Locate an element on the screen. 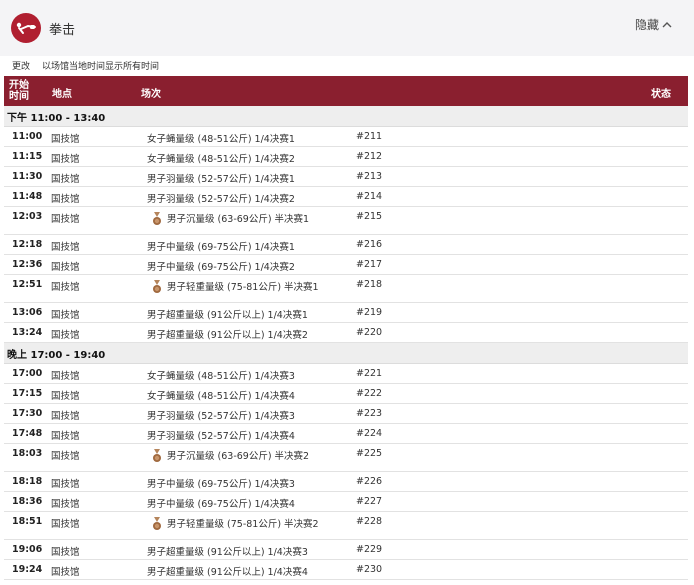 This screenshot has width=694, height=585. hide-label: 隐藏 is located at coordinates (646, 25).